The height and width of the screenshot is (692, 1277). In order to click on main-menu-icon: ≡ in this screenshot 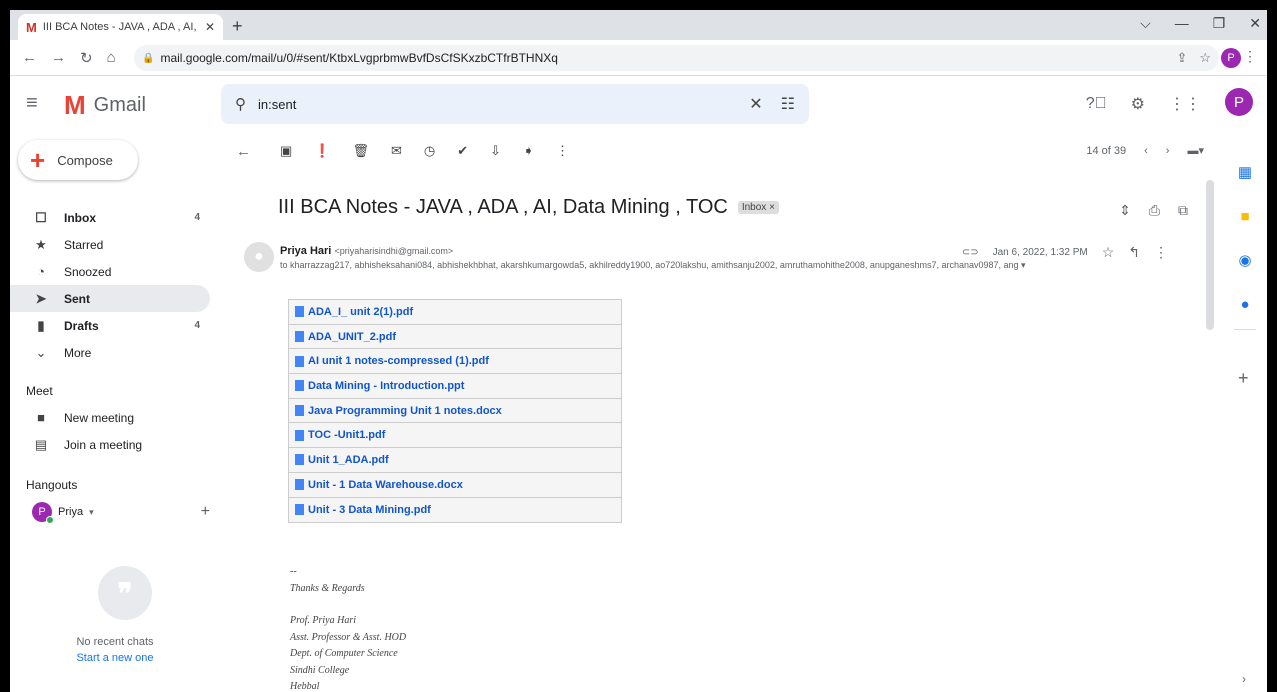, I will do `click(32, 103)`.